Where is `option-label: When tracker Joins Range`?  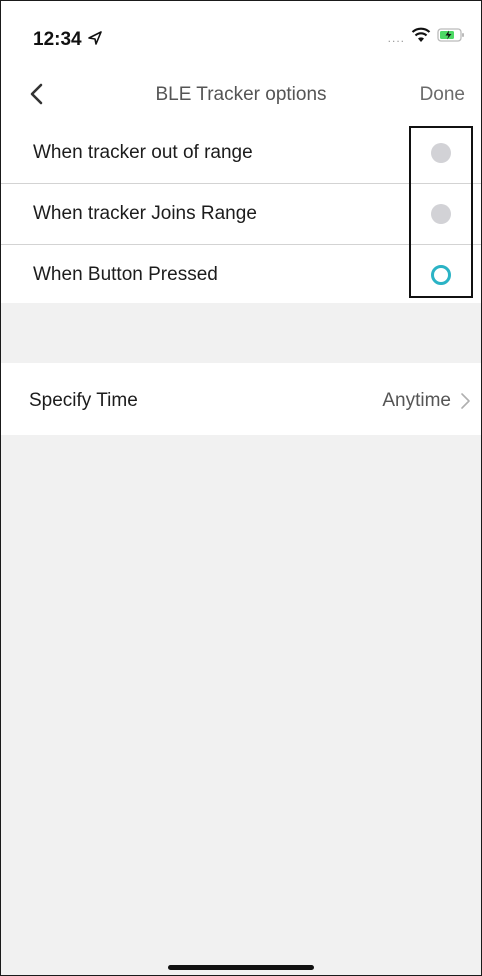
option-label: When tracker Joins Range is located at coordinates (145, 213).